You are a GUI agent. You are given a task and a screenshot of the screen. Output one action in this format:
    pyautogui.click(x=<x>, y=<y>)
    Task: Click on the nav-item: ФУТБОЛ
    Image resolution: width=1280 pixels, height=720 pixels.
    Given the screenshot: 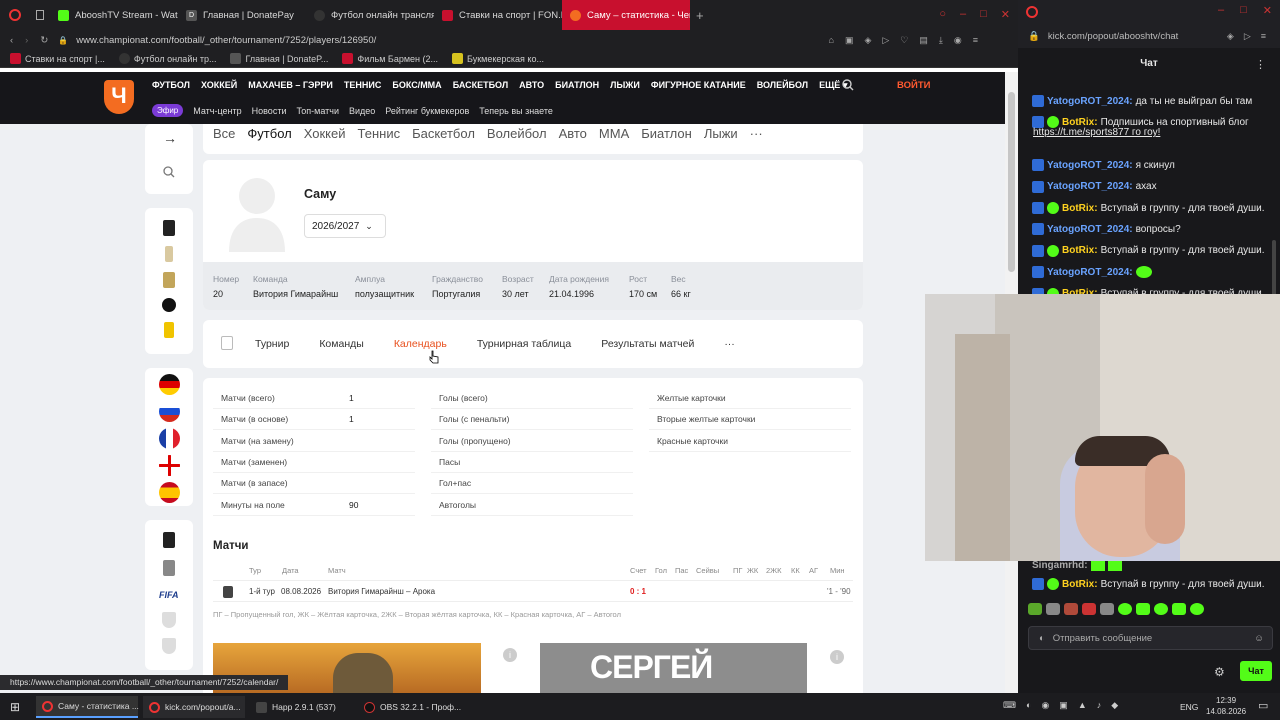 What is the action you would take?
    pyautogui.click(x=171, y=85)
    